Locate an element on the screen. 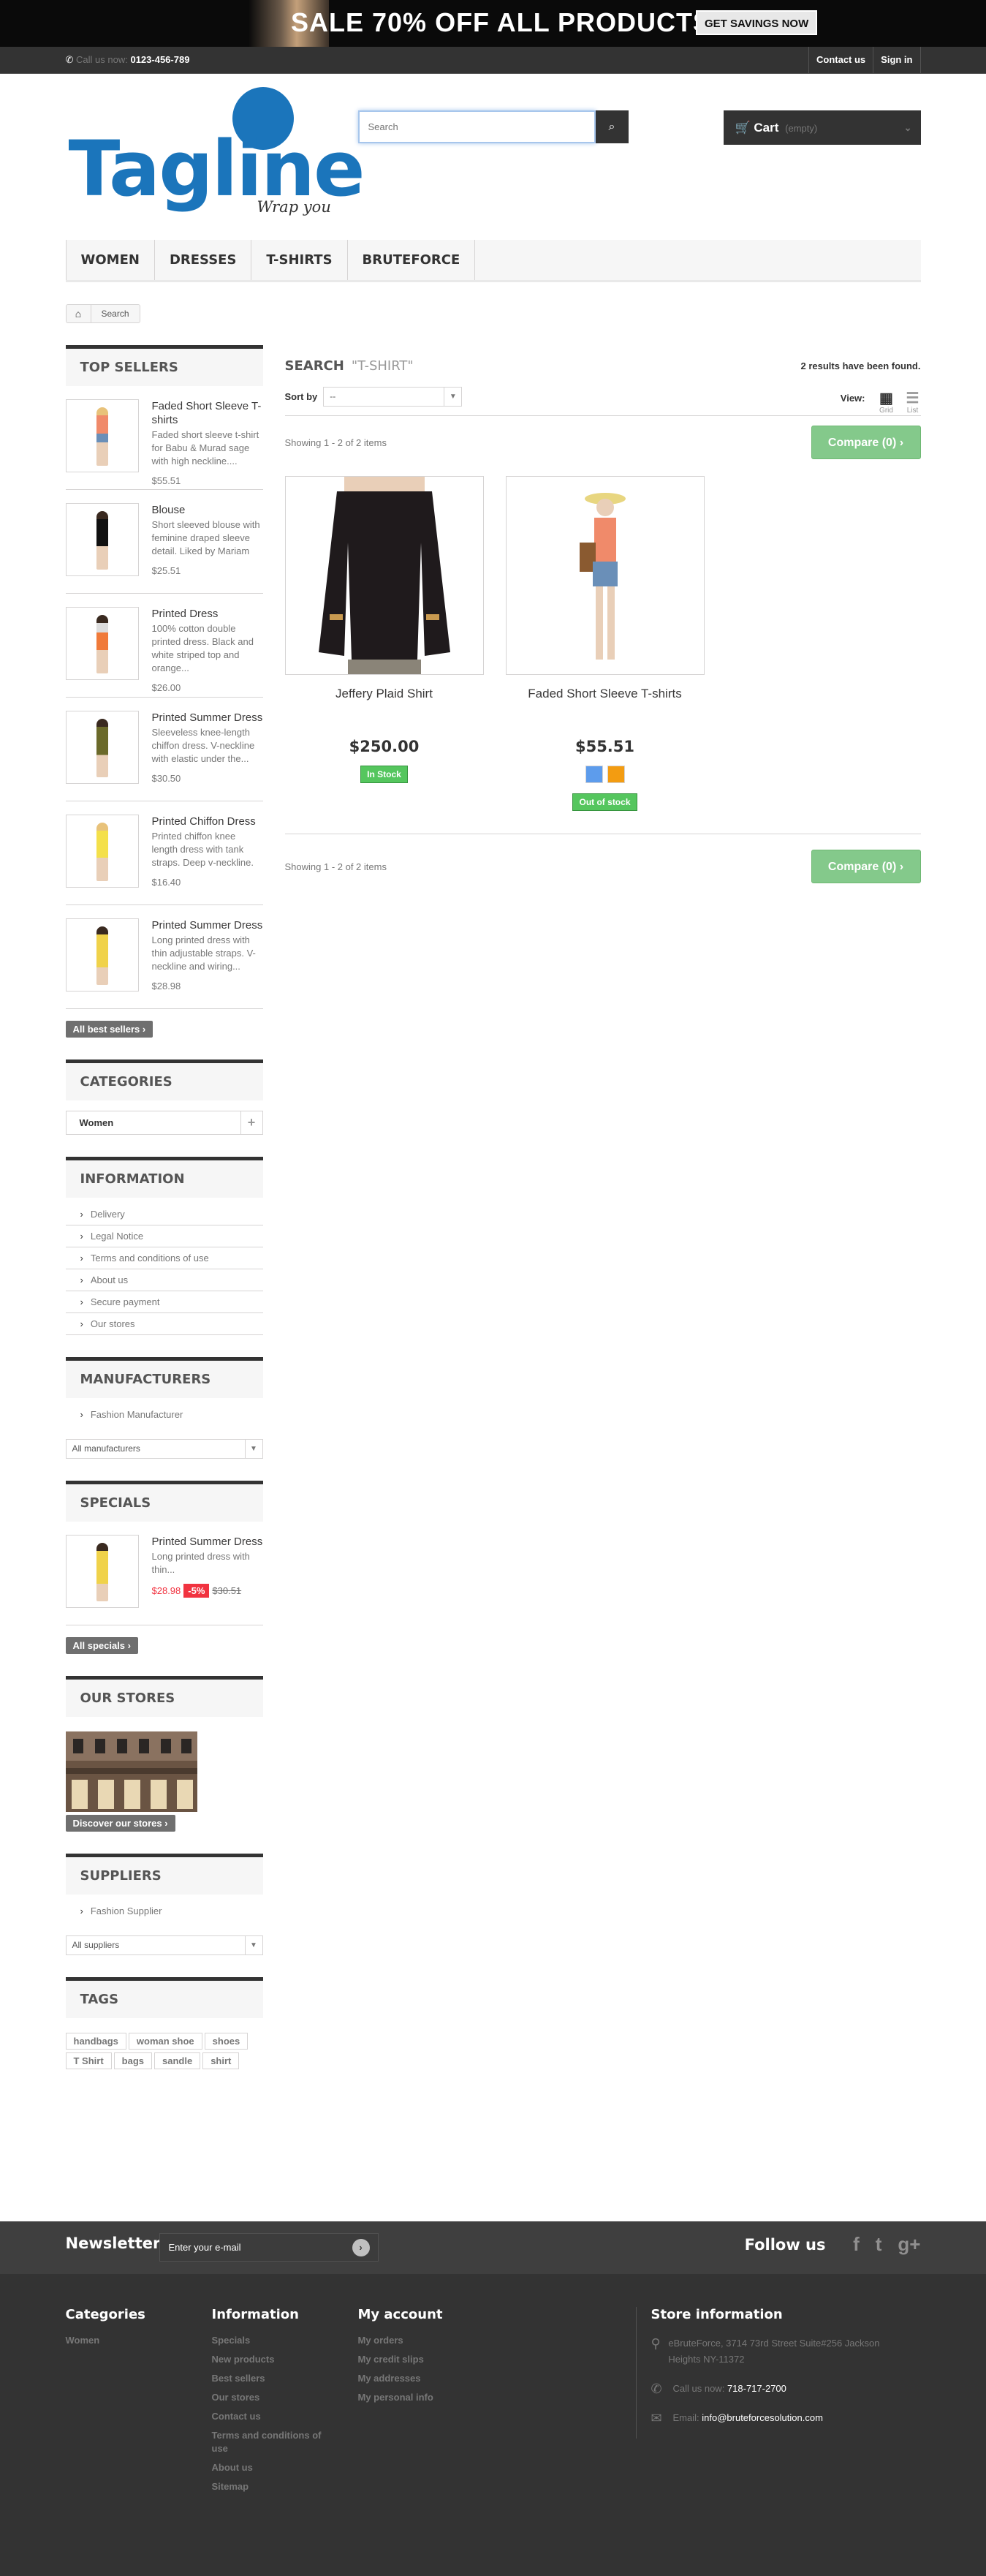  grid-view-icon: ▦ Grid is located at coordinates (887, 402).